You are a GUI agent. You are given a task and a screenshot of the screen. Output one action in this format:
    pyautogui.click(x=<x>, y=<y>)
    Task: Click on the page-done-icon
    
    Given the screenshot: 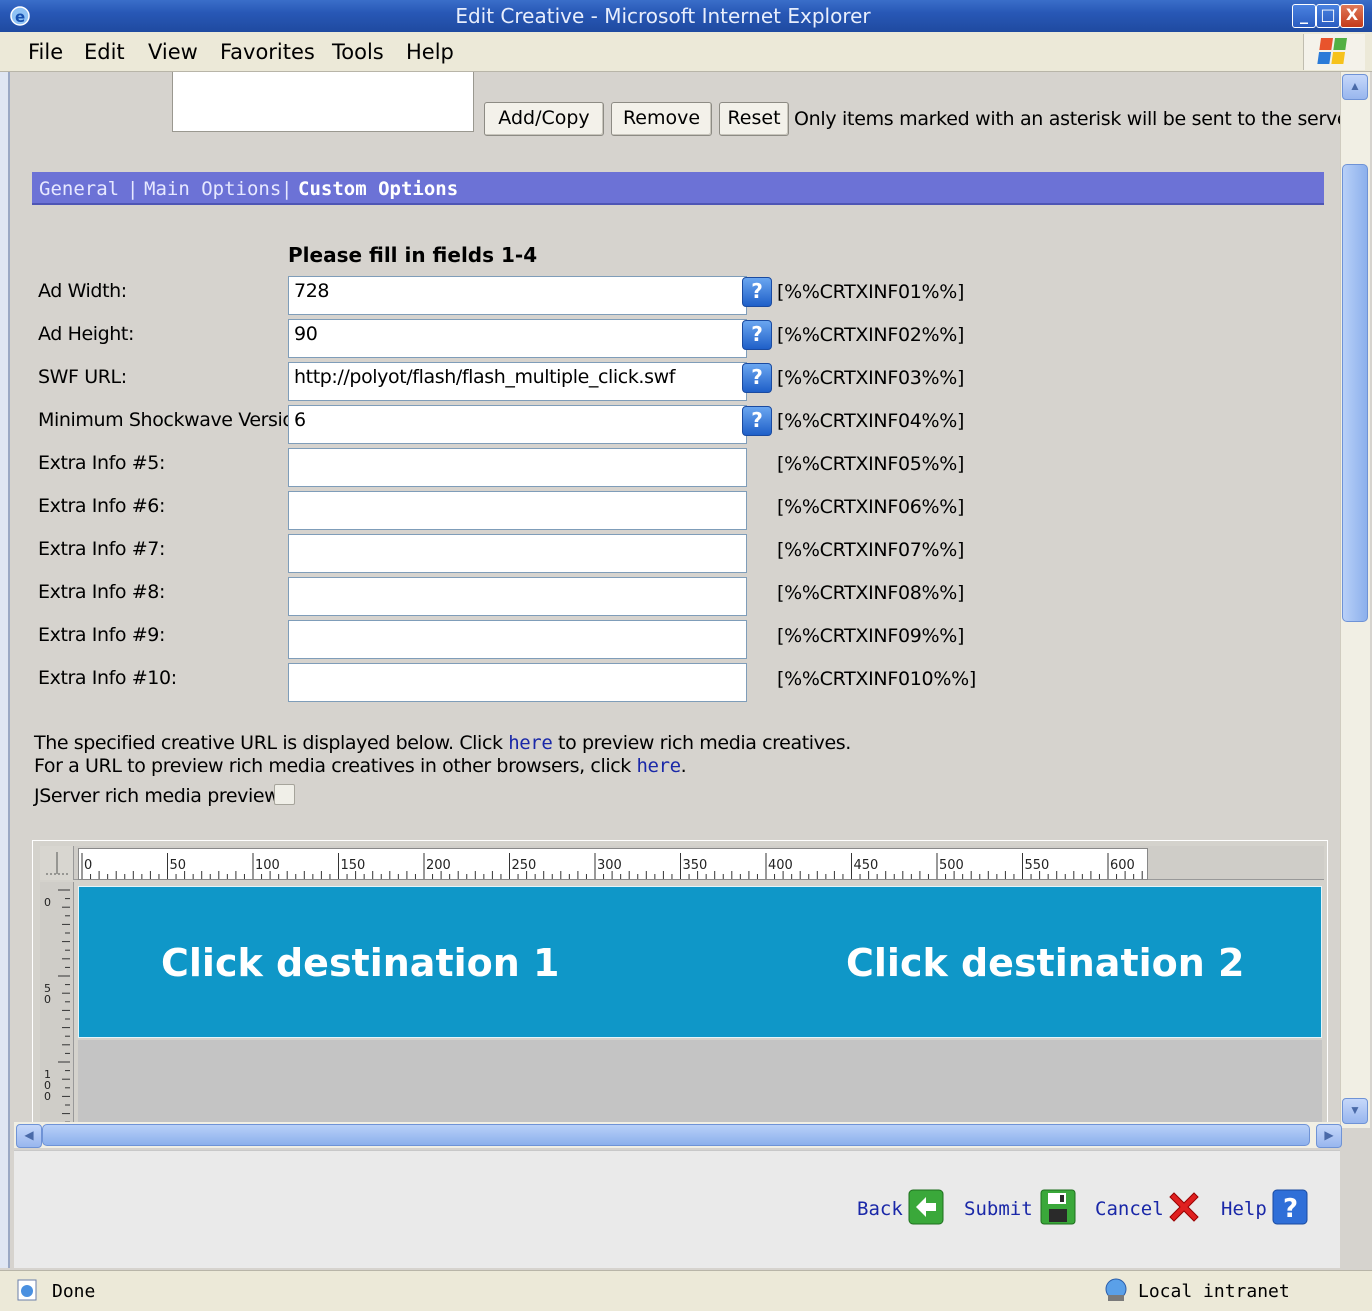 What is the action you would take?
    pyautogui.click(x=28, y=1290)
    